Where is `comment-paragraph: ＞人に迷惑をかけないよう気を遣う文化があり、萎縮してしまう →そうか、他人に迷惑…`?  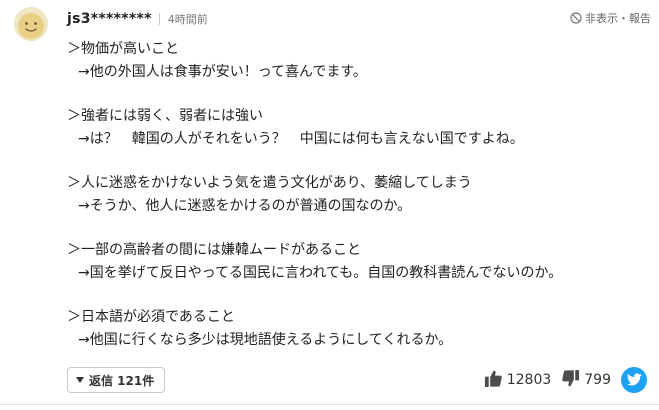 comment-paragraph: ＞人に迷惑をかけないよう気を遣う文化があり、萎縮してしまう →そうか、他人に迷惑… is located at coordinates (359, 194).